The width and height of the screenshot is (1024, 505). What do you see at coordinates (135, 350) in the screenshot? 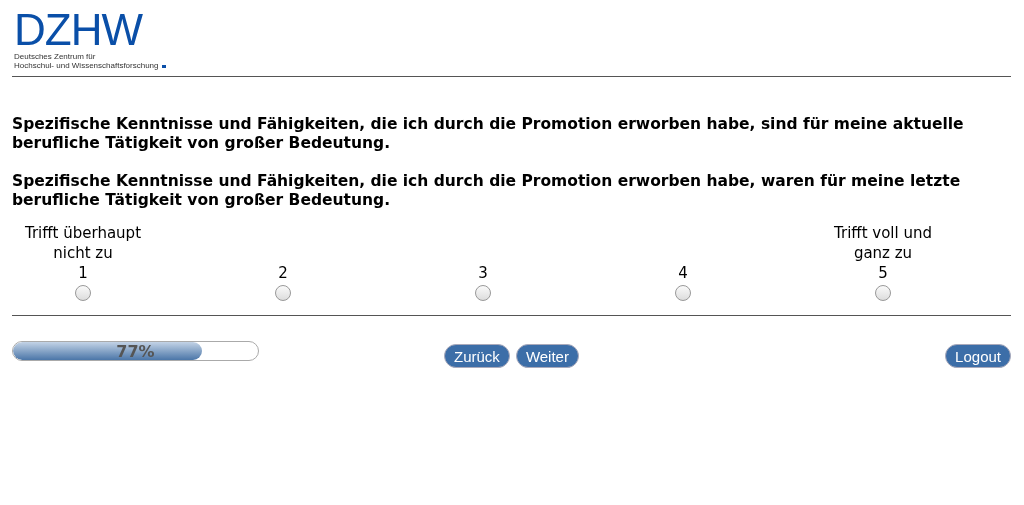
I see `progress-label: 77%` at bounding box center [135, 350].